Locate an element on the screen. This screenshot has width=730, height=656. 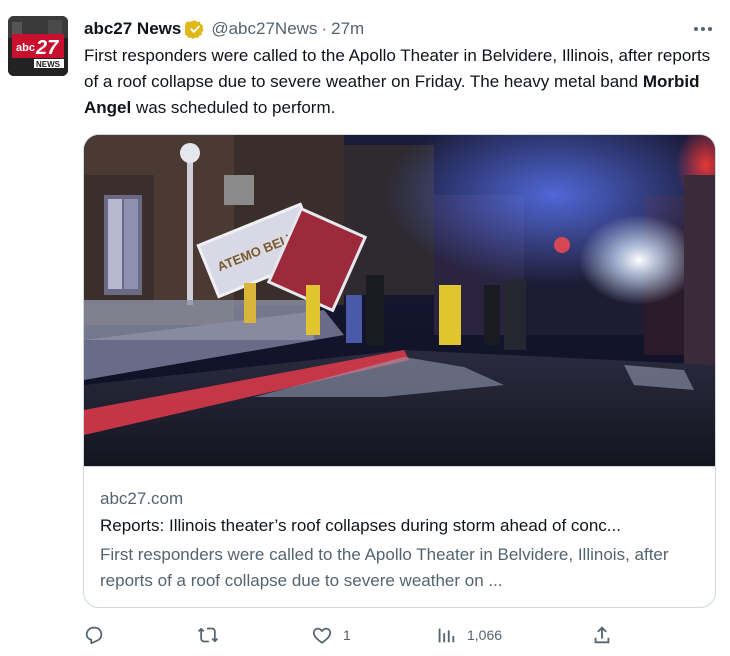
share-button is located at coordinates (602, 635).